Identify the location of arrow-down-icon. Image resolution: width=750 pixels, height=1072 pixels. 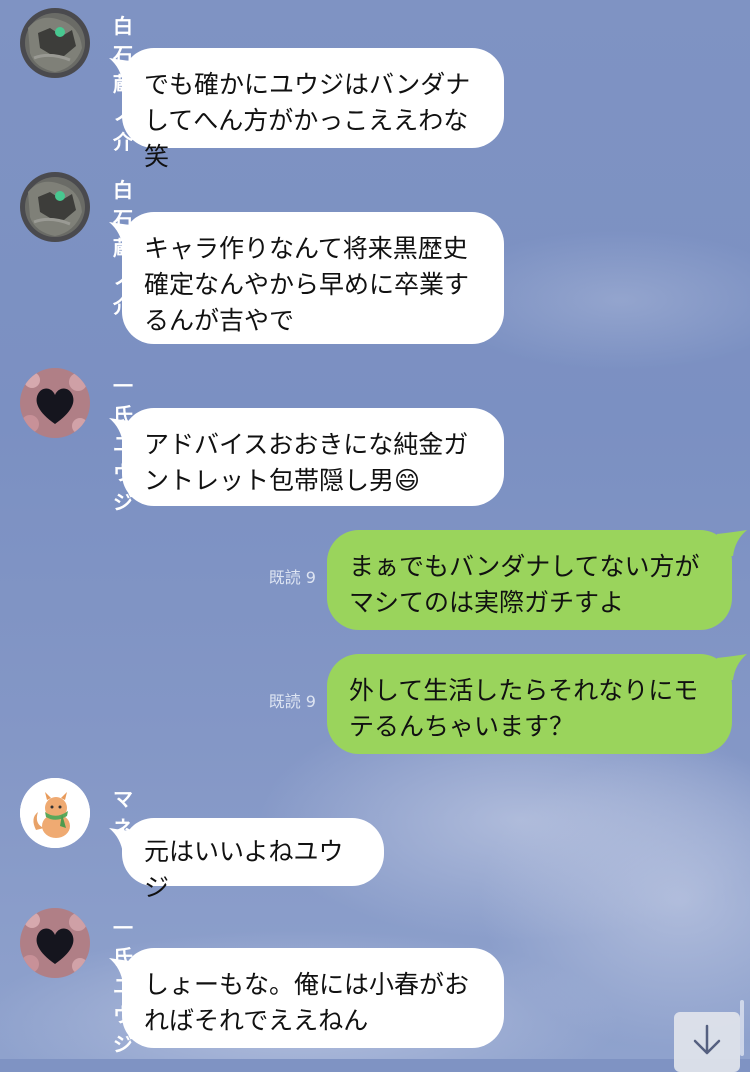
(707, 1039).